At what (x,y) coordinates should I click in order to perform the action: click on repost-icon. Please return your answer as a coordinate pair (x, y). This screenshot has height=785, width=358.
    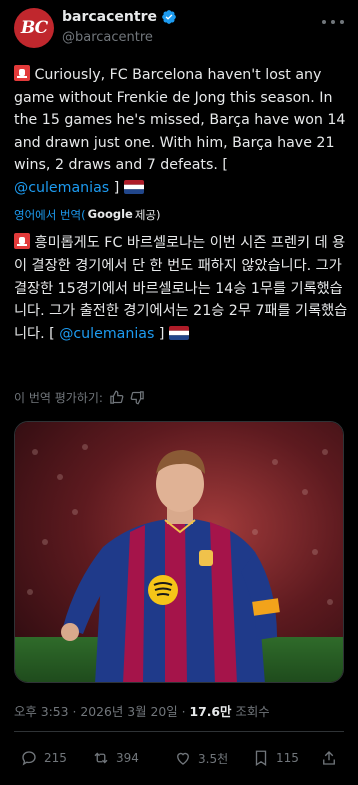
    Looking at the image, I should click on (101, 758).